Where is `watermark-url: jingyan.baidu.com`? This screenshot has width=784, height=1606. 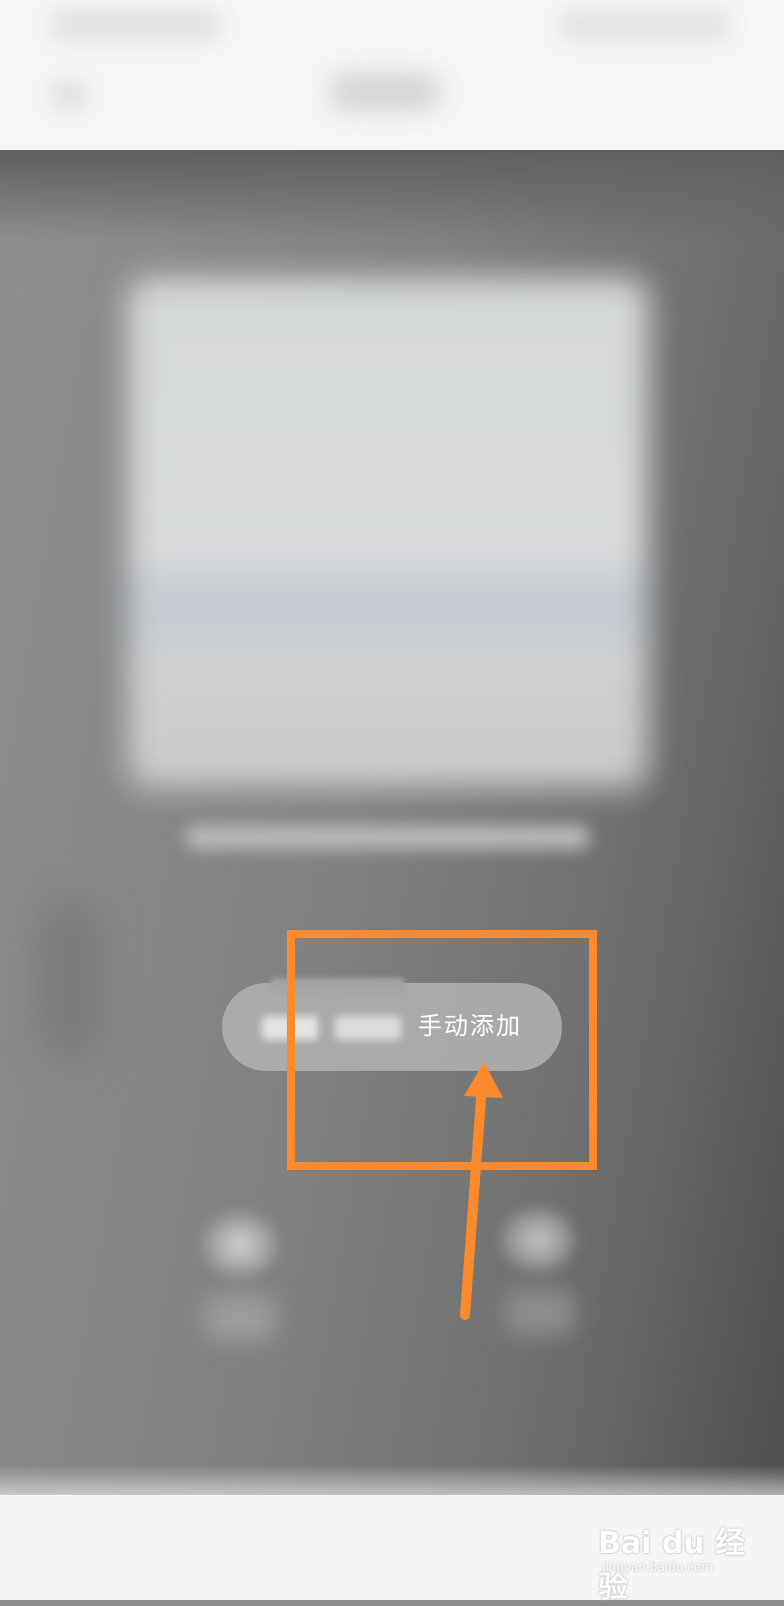
watermark-url: jingyan.baidu.com is located at coordinates (657, 1567).